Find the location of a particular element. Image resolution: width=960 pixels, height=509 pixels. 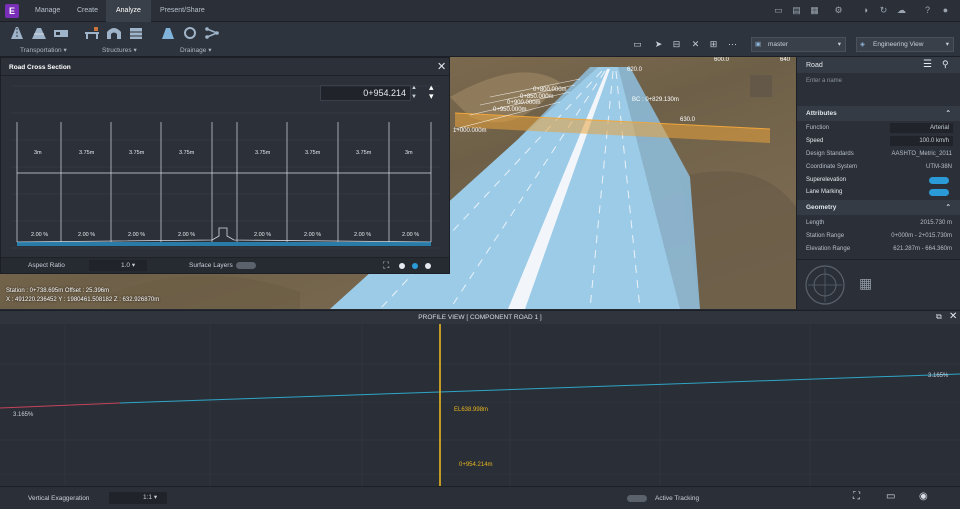

station-label: 0+800.000m is located at coordinates (550, 90).